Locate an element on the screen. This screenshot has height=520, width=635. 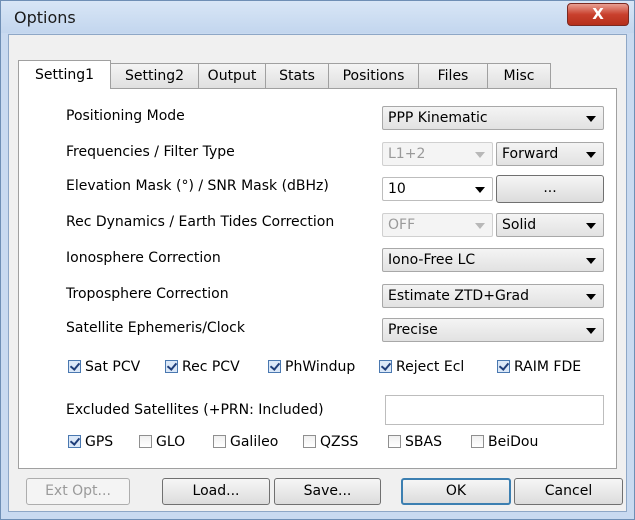
ephemeris-value: Precise is located at coordinates (413, 330).